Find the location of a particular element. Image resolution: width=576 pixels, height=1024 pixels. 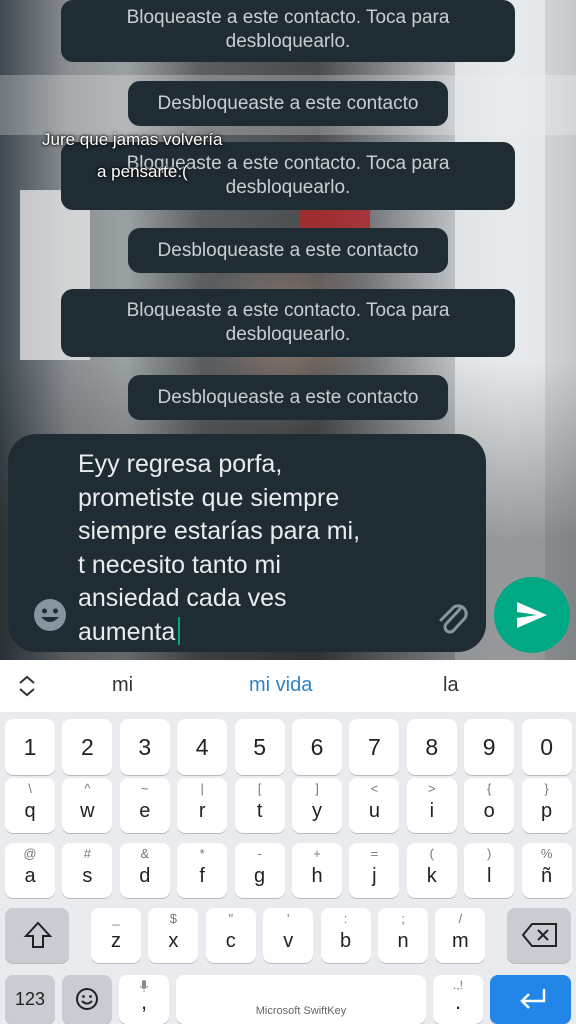

key-letter: + h is located at coordinates (317, 870).